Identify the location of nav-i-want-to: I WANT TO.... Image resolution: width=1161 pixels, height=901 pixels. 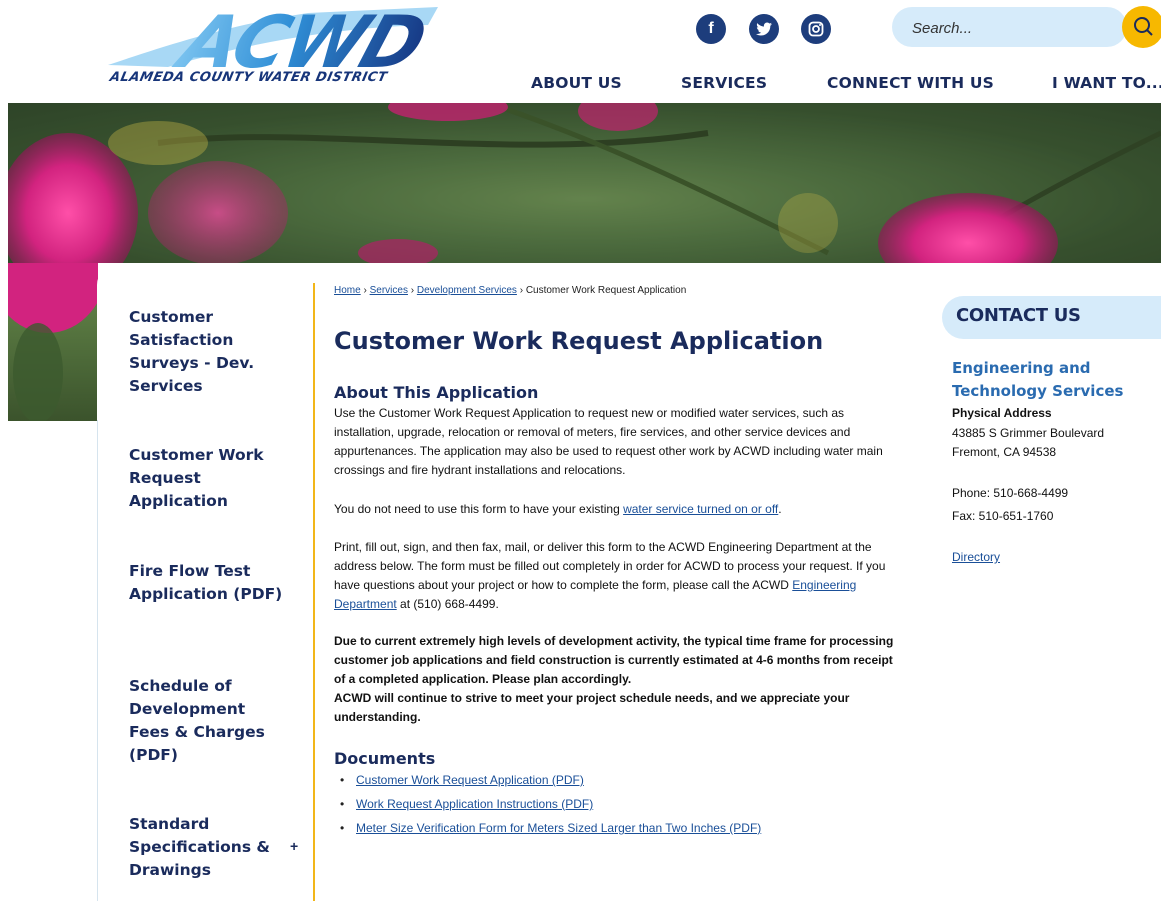
(1106, 83).